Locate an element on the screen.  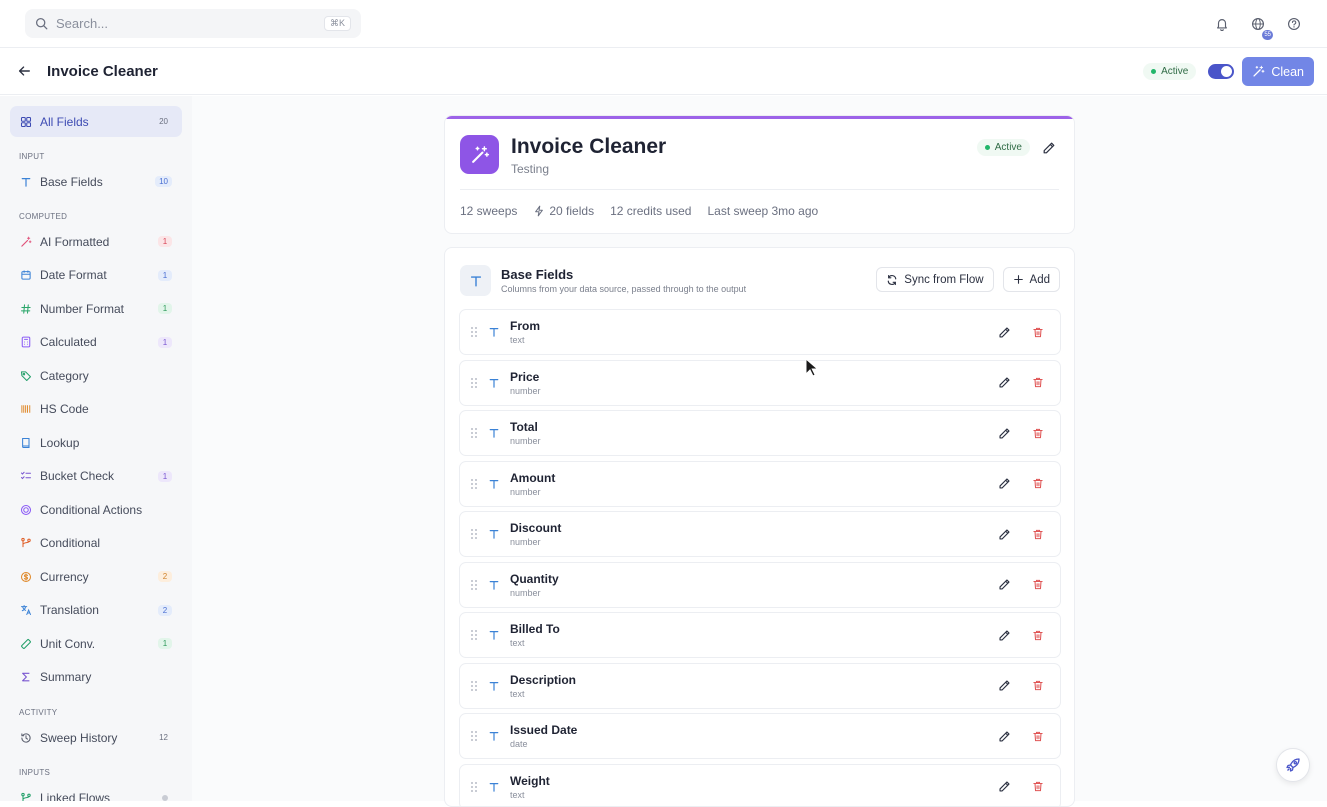
field-row: Issued Datedate is located at coordinates (760, 736).